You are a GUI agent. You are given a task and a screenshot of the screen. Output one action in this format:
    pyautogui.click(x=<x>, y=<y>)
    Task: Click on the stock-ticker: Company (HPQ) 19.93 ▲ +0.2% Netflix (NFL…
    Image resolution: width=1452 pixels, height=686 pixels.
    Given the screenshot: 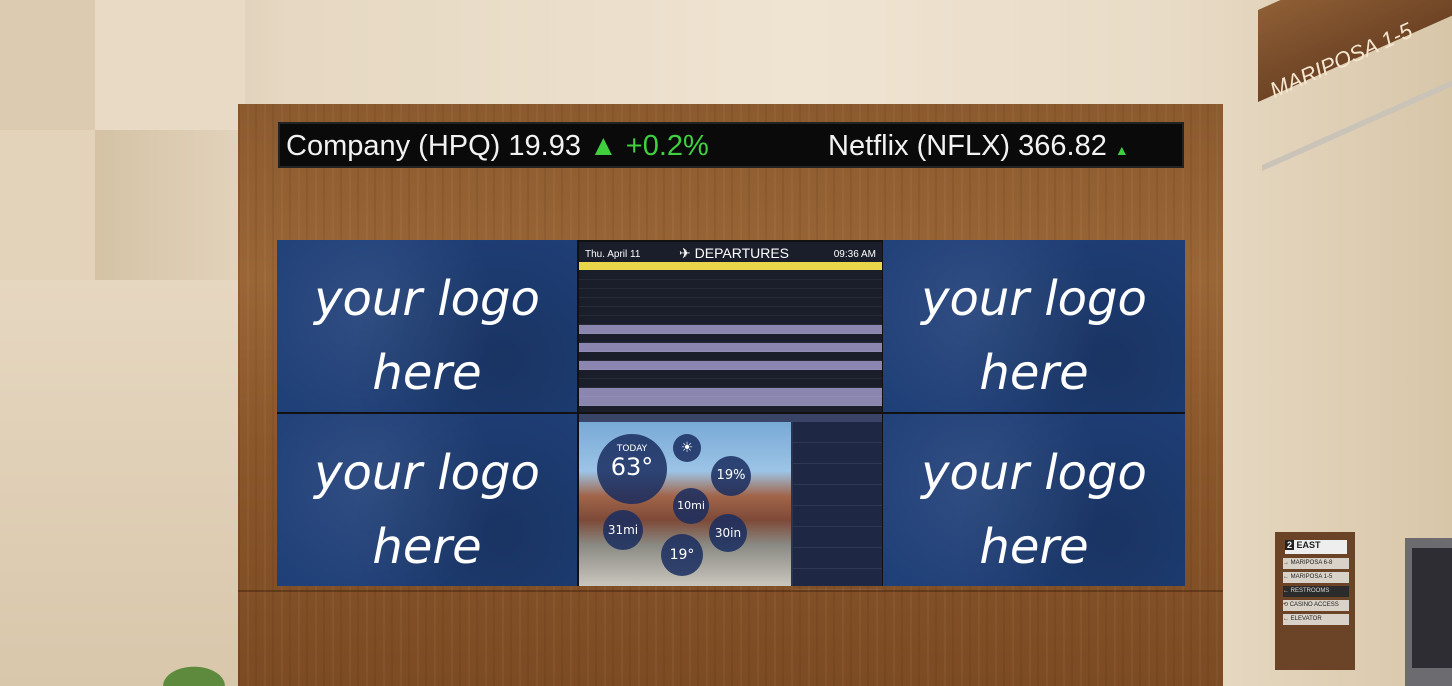 What is the action you would take?
    pyautogui.click(x=731, y=145)
    